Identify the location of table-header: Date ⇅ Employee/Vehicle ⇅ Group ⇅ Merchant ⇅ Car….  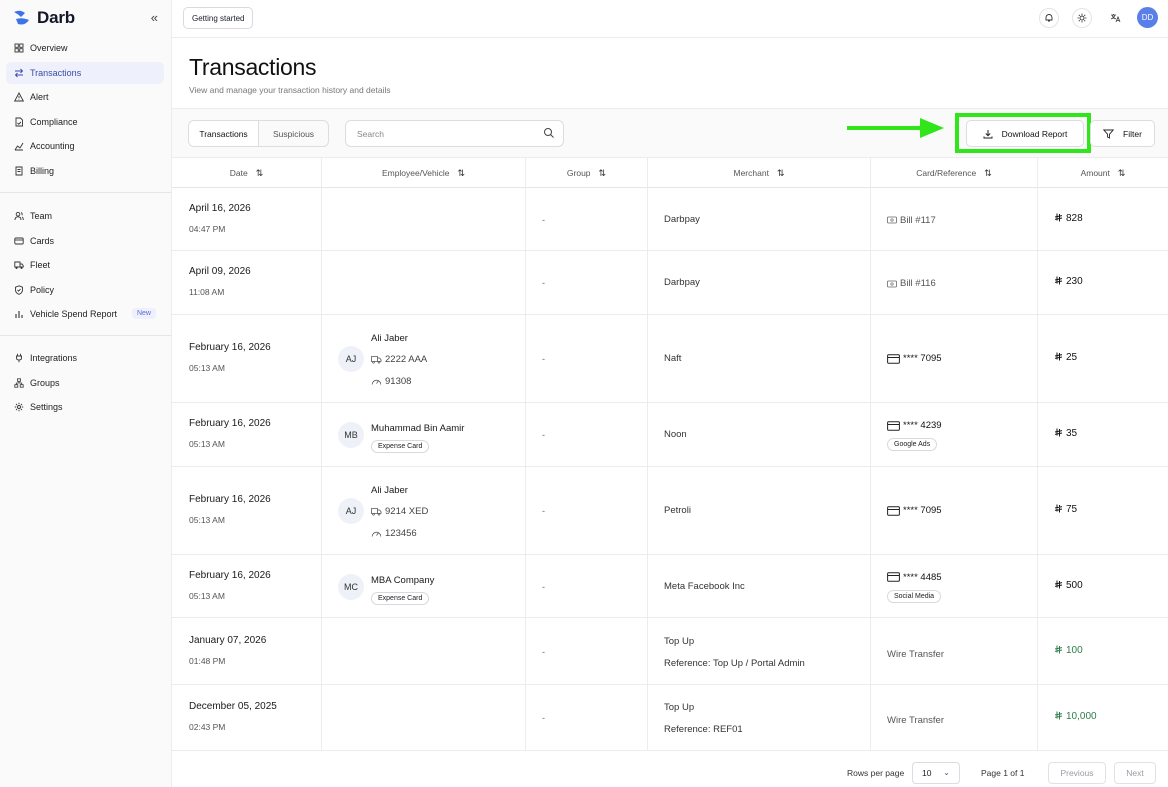
(670, 173).